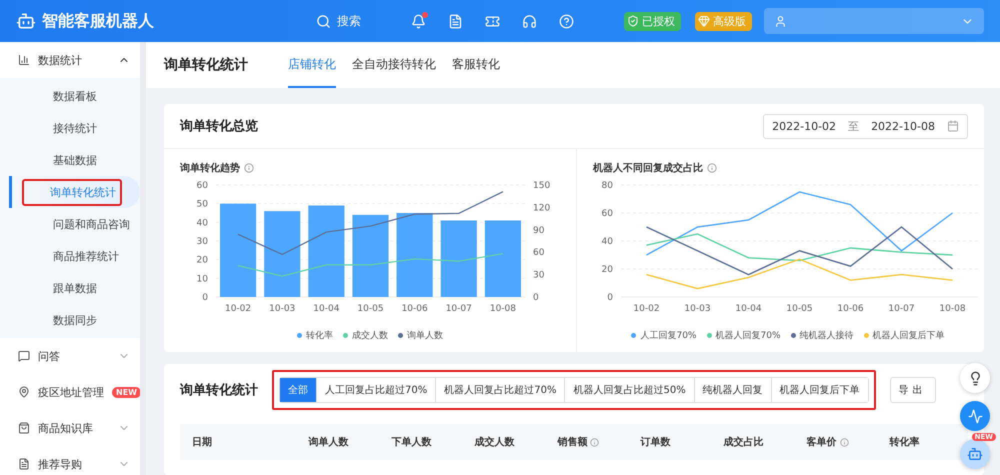 Image resolution: width=1000 pixels, height=475 pixels. What do you see at coordinates (476, 65) in the screenshot?
I see `tab: 客服转化` at bounding box center [476, 65].